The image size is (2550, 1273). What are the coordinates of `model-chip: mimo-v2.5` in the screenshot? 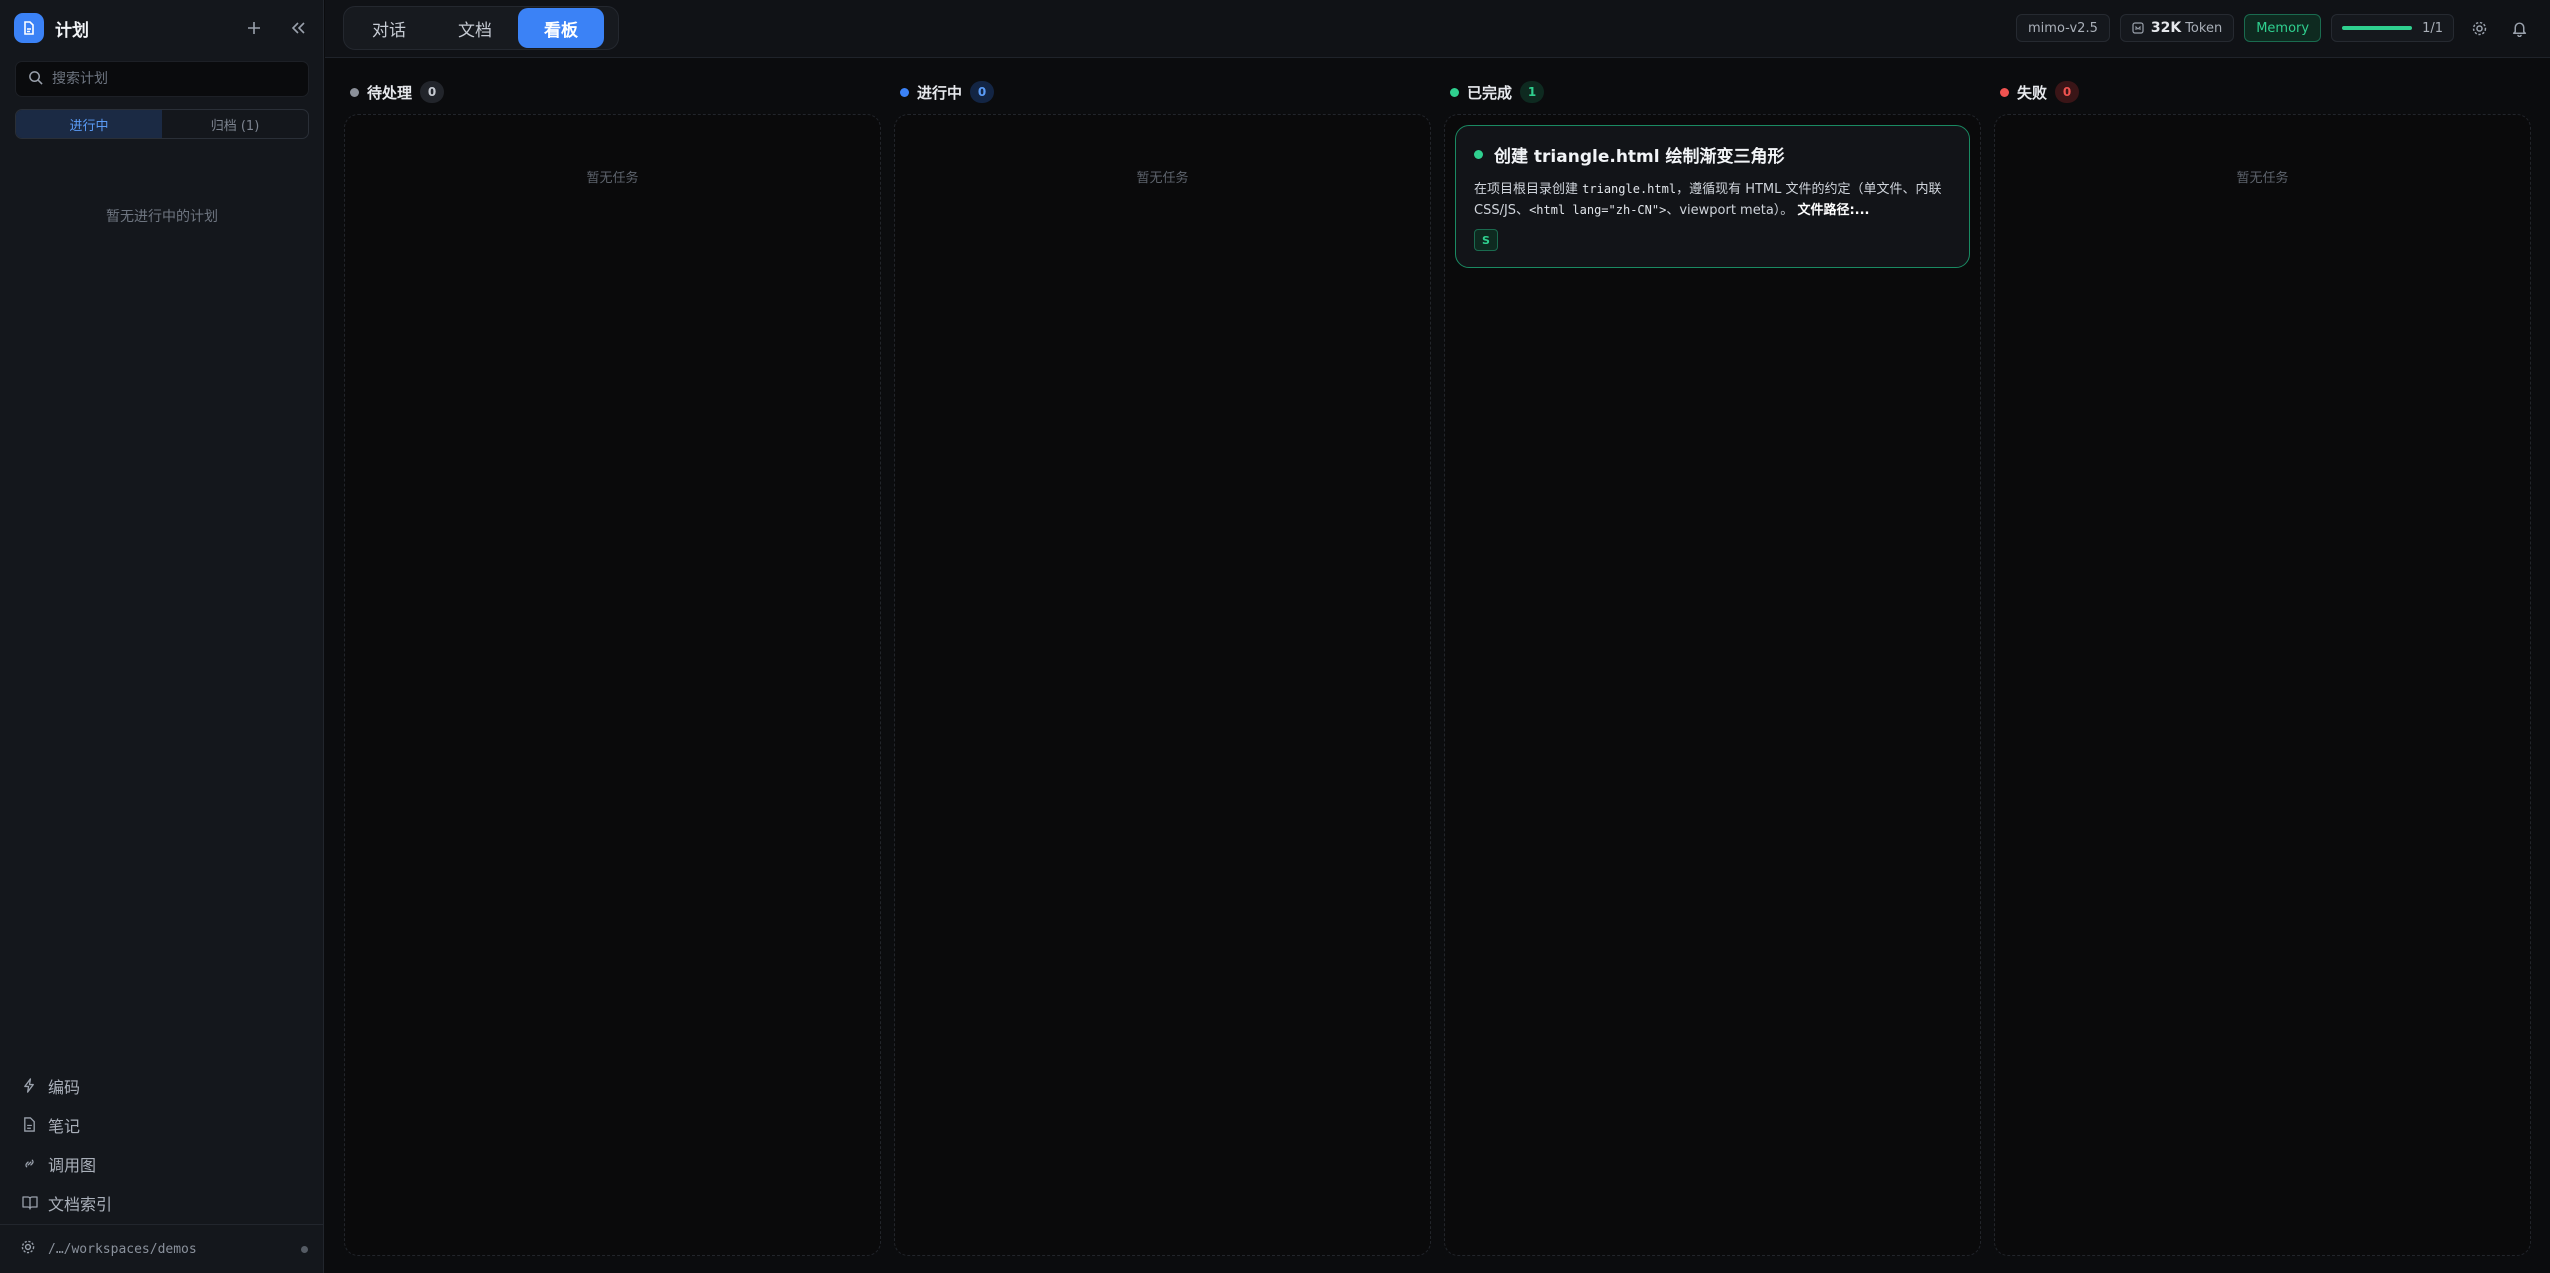 It's located at (2063, 28).